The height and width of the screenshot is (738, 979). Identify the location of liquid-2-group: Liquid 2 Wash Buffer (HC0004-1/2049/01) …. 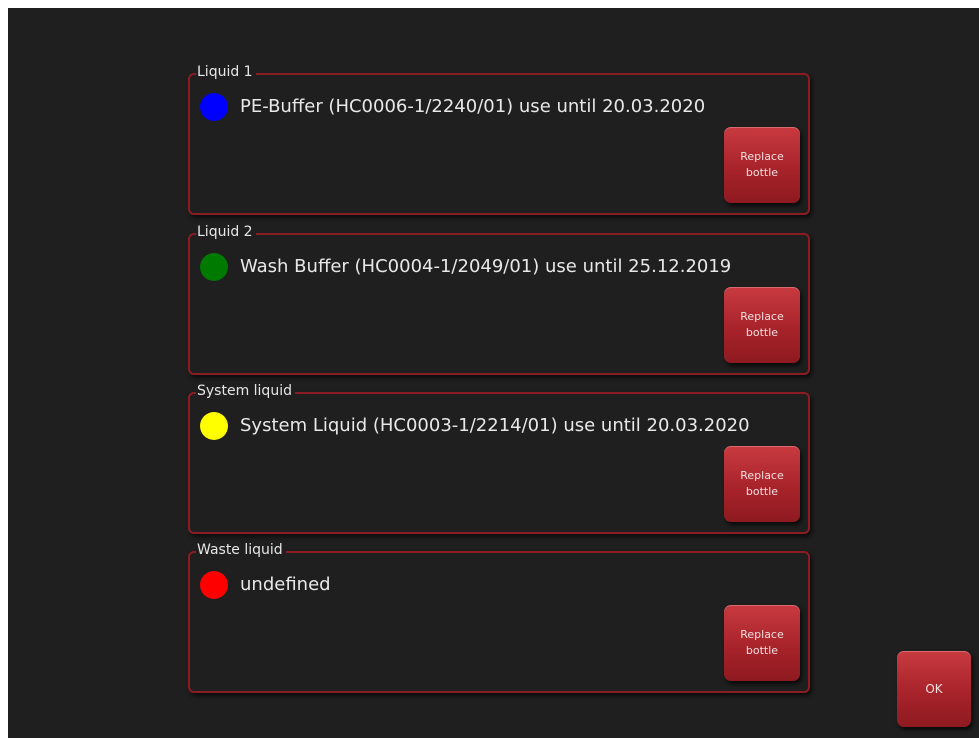
(499, 299).